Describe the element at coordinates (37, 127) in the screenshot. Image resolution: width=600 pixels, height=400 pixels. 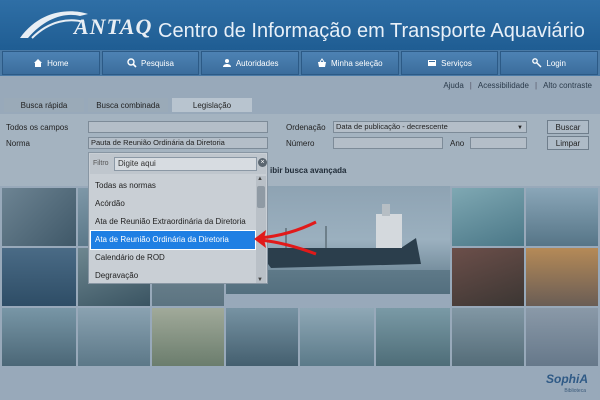
I see `todos-campos-label: Todos os campos` at that location.